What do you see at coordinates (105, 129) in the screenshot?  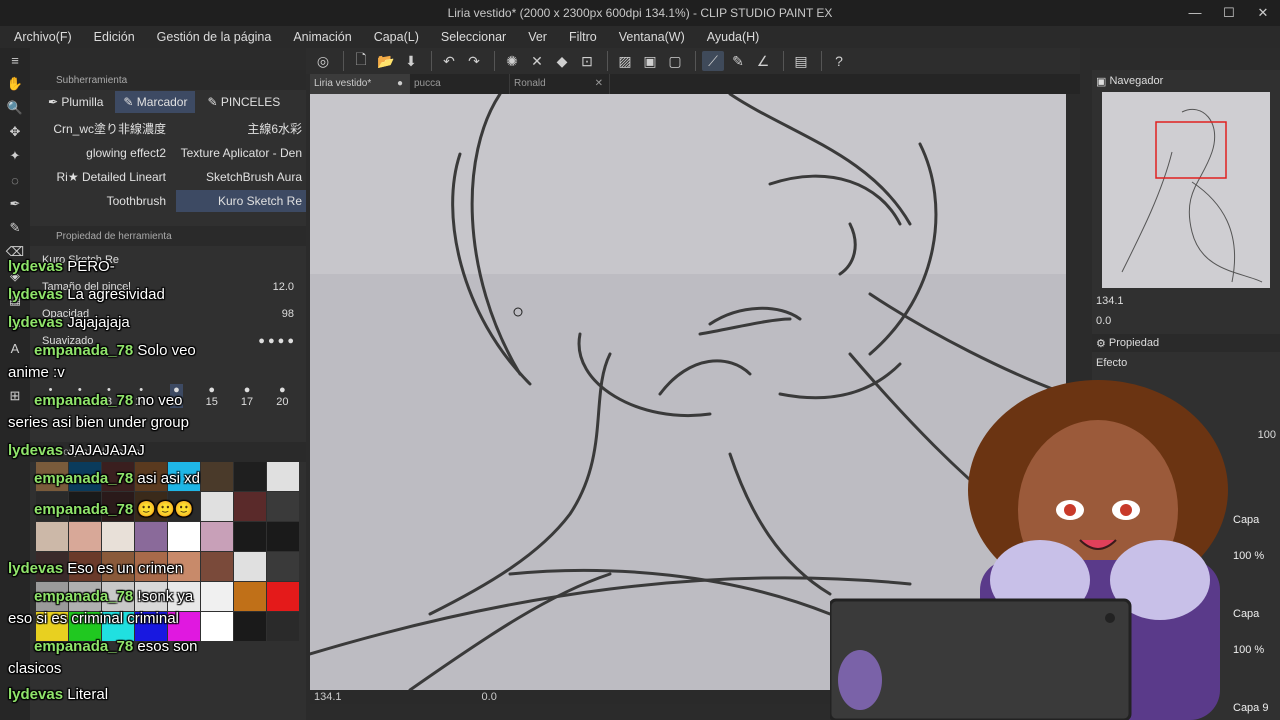 I see `brush-item: Crn_wc塗り非線濃度` at bounding box center [105, 129].